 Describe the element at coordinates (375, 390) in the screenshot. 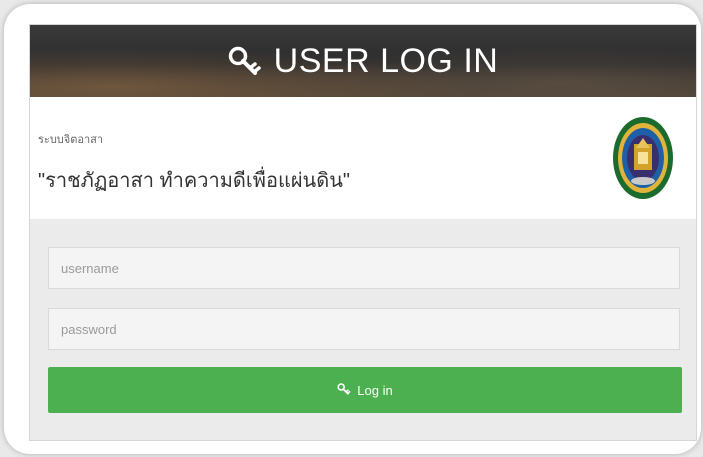

I see `login-button-label: Log in` at that location.